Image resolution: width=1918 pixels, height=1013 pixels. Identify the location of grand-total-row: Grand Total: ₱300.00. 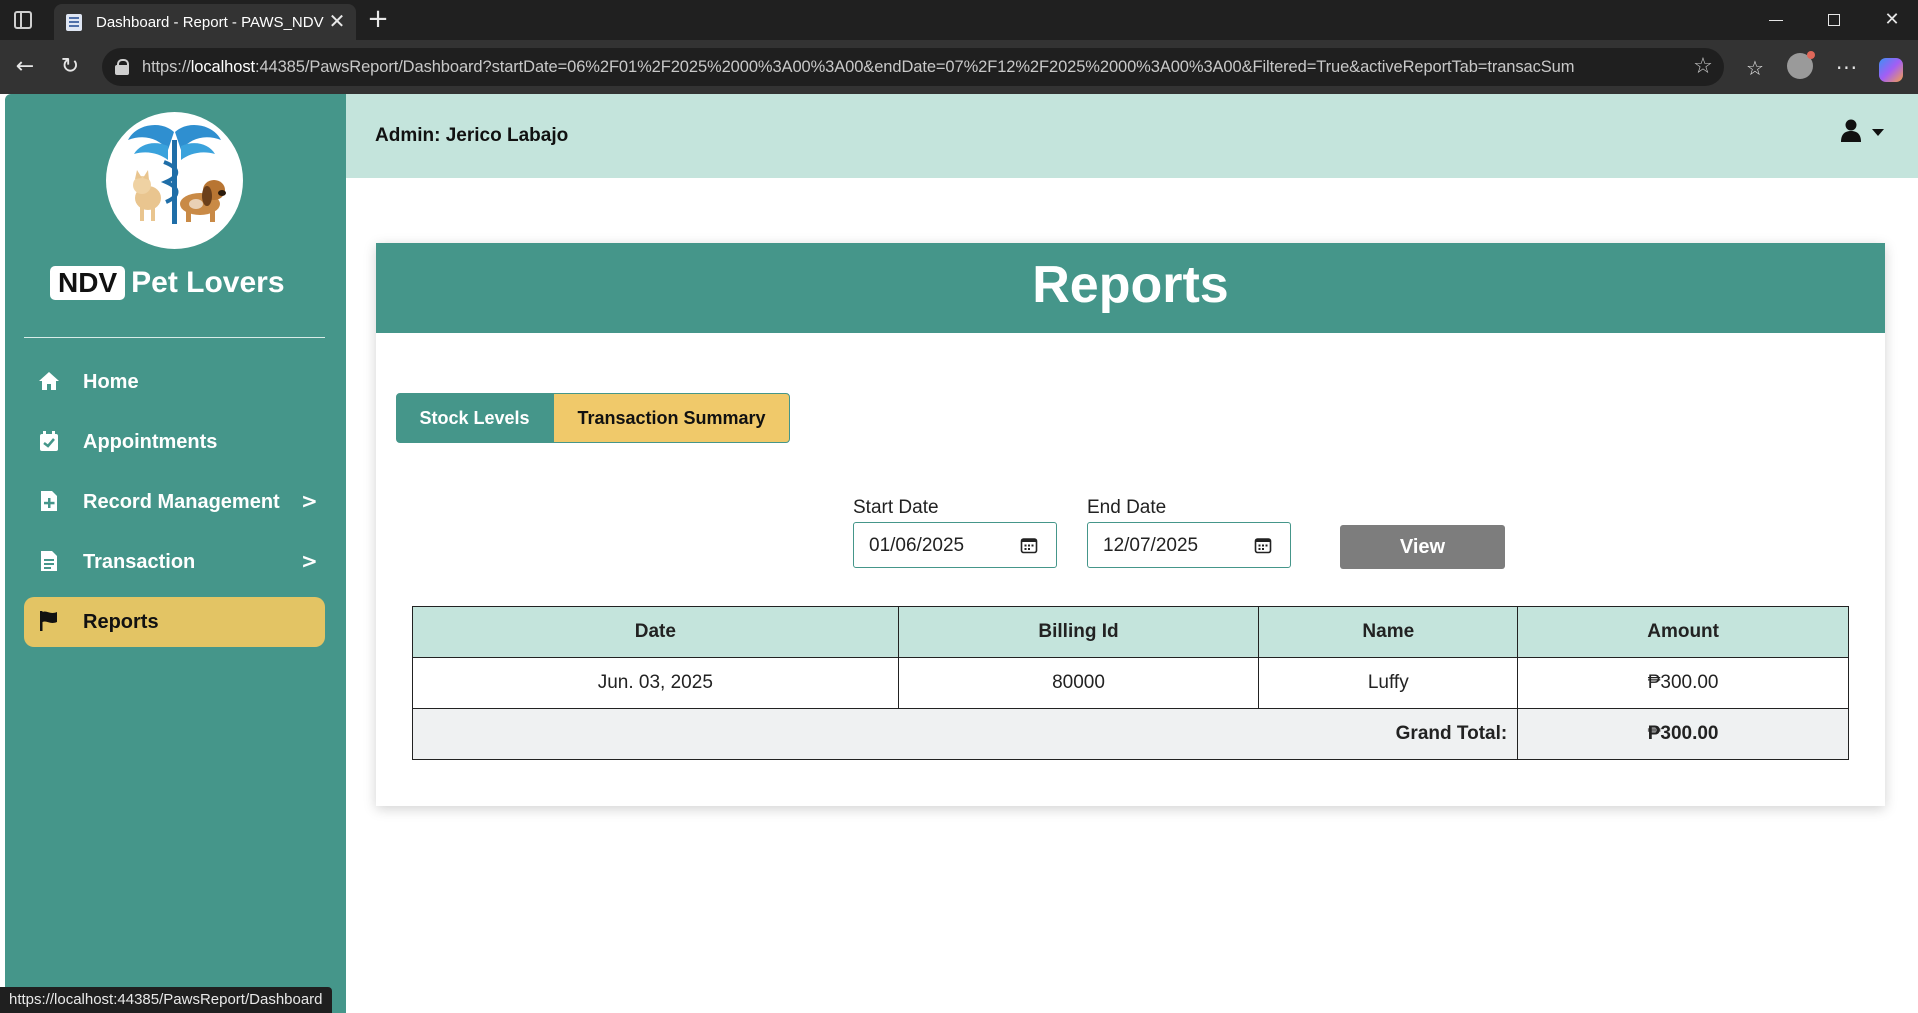
(1130, 734).